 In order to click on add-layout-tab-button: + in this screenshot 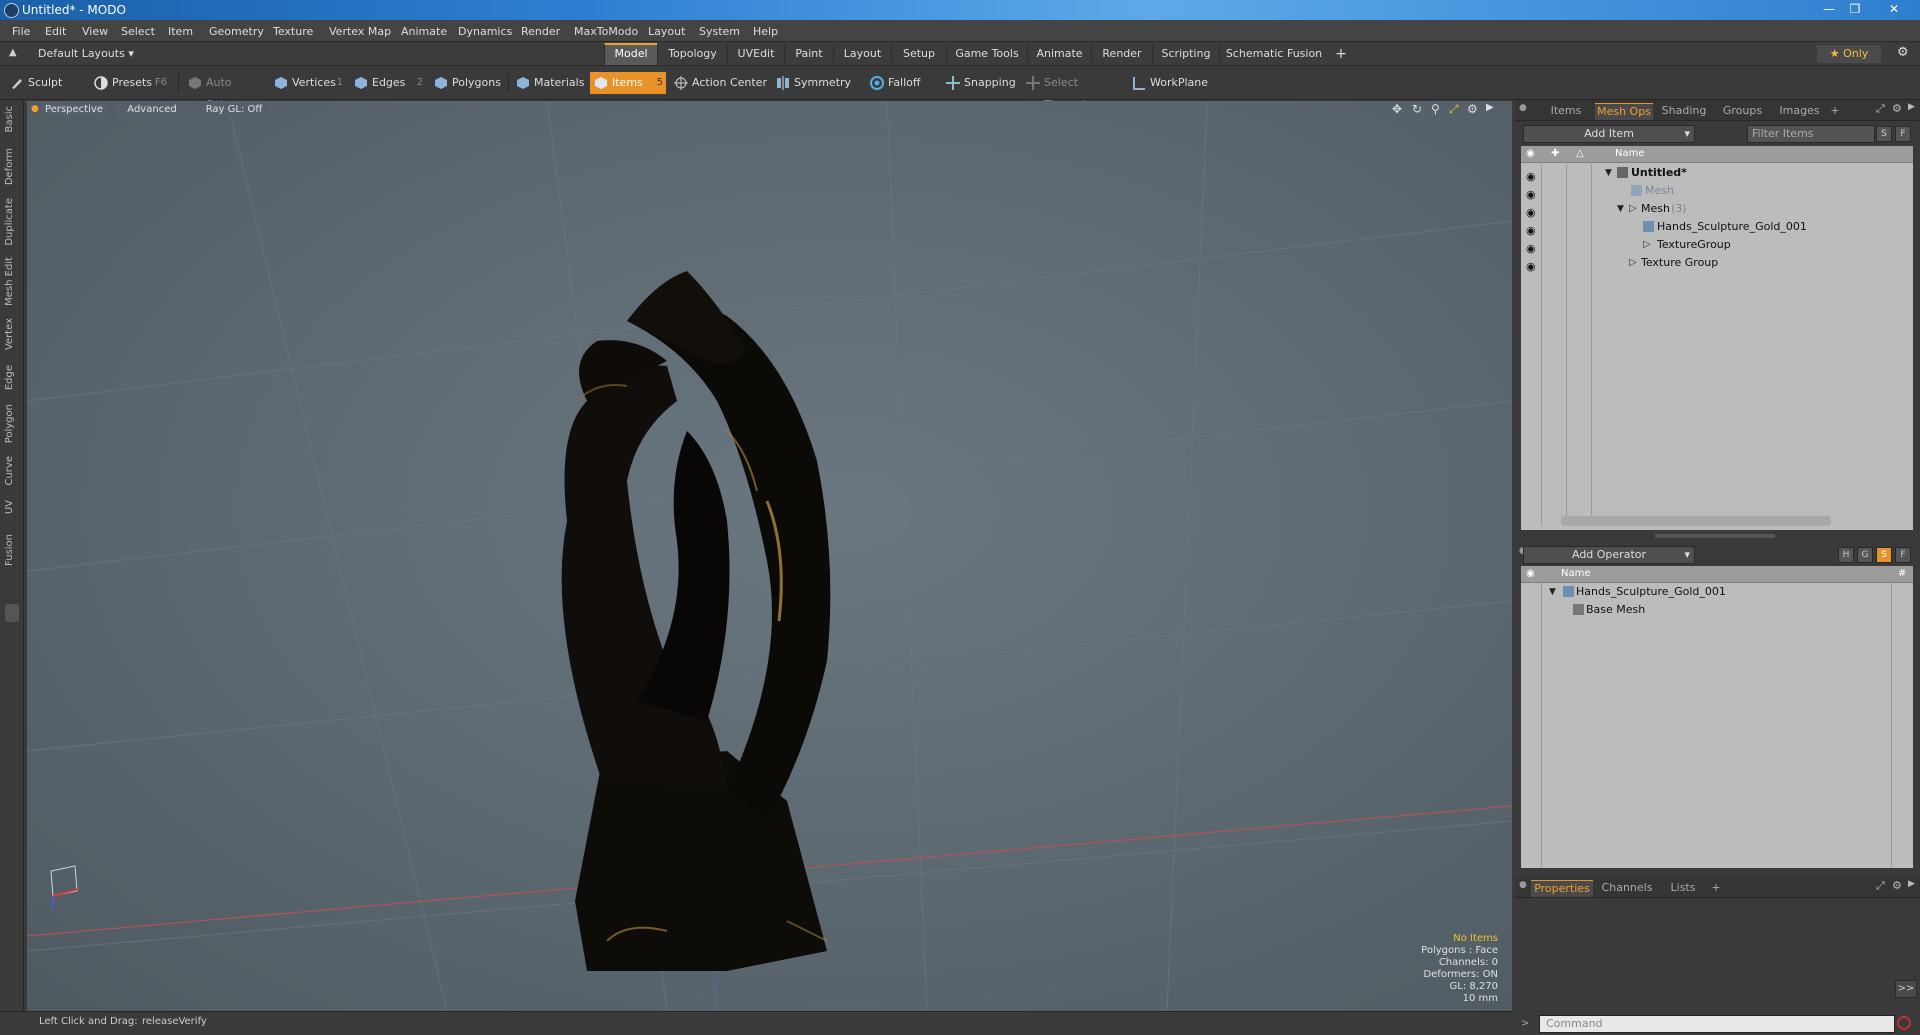, I will do `click(1341, 54)`.